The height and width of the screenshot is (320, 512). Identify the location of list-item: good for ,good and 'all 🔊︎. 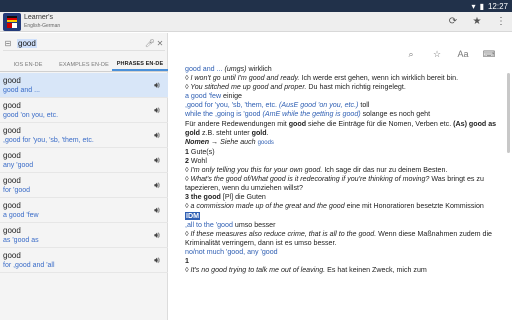
(84, 260).